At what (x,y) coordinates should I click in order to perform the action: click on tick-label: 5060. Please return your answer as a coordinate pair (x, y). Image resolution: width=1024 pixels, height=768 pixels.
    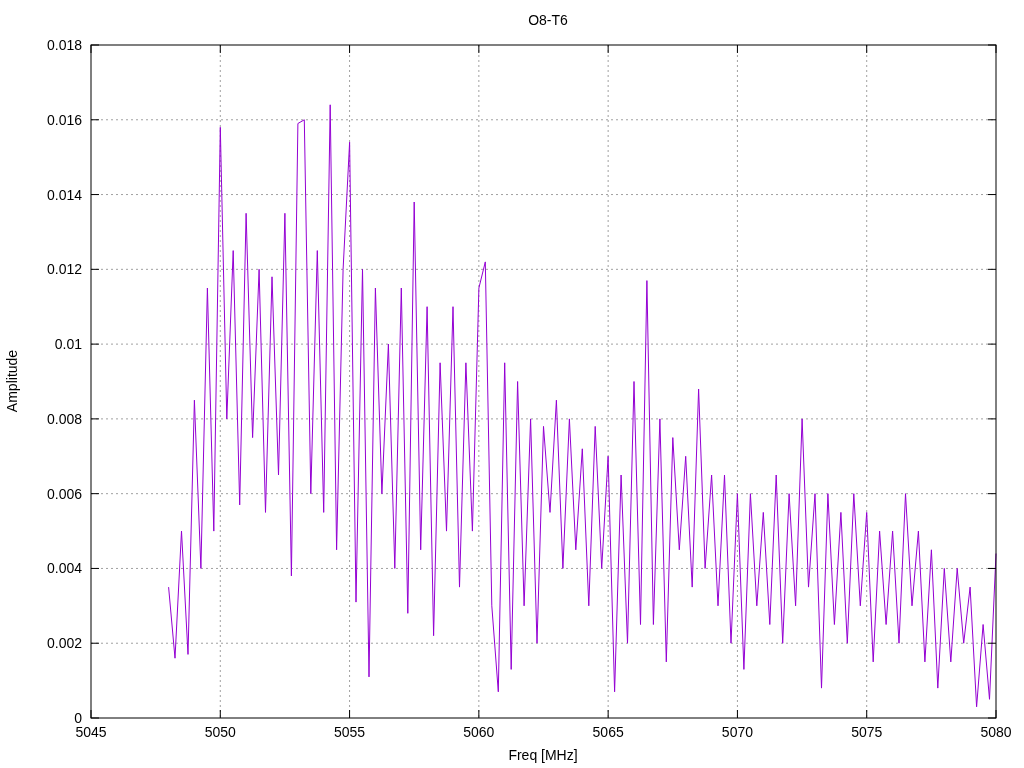
    Looking at the image, I should click on (479, 732).